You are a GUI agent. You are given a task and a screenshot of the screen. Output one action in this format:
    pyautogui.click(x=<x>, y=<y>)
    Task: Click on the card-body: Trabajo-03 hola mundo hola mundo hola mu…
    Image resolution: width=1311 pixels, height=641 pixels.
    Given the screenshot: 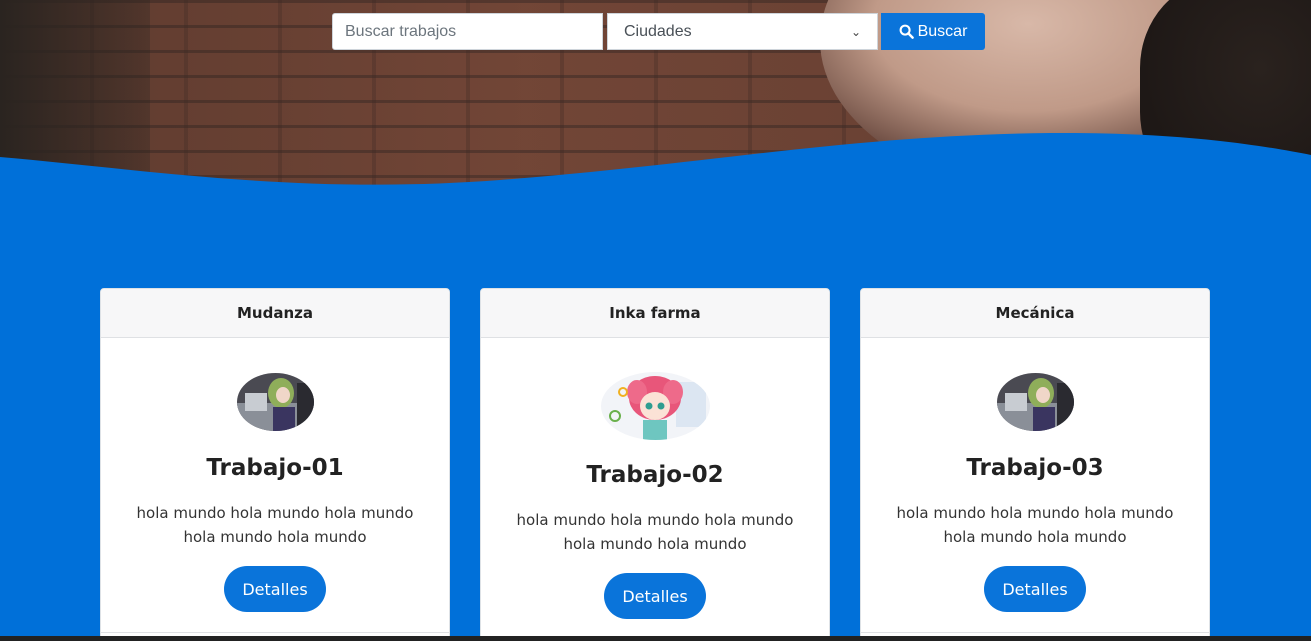 What is the action you would take?
    pyautogui.click(x=1035, y=475)
    